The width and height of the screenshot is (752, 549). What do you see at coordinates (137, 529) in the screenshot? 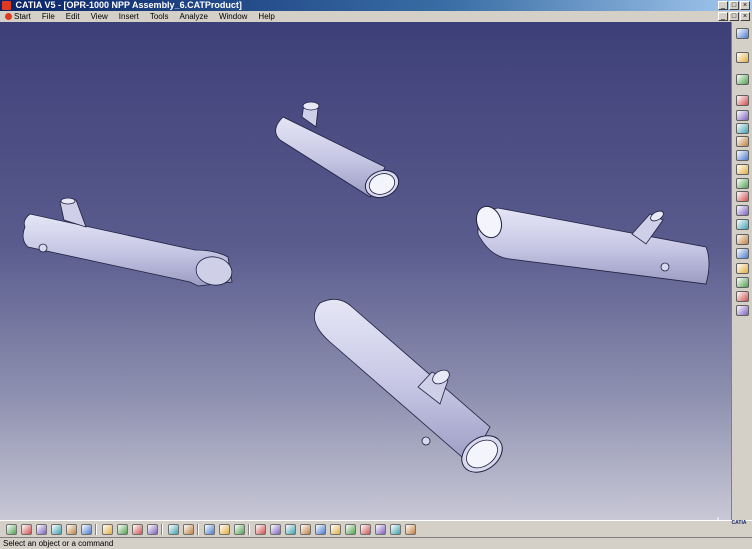
I see `redo-icon` at bounding box center [137, 529].